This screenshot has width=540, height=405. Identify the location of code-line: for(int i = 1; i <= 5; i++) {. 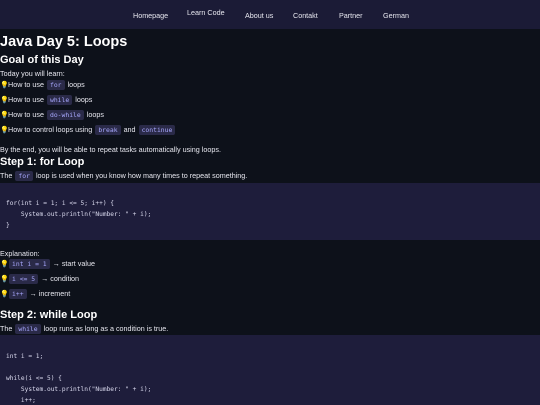
(60, 203).